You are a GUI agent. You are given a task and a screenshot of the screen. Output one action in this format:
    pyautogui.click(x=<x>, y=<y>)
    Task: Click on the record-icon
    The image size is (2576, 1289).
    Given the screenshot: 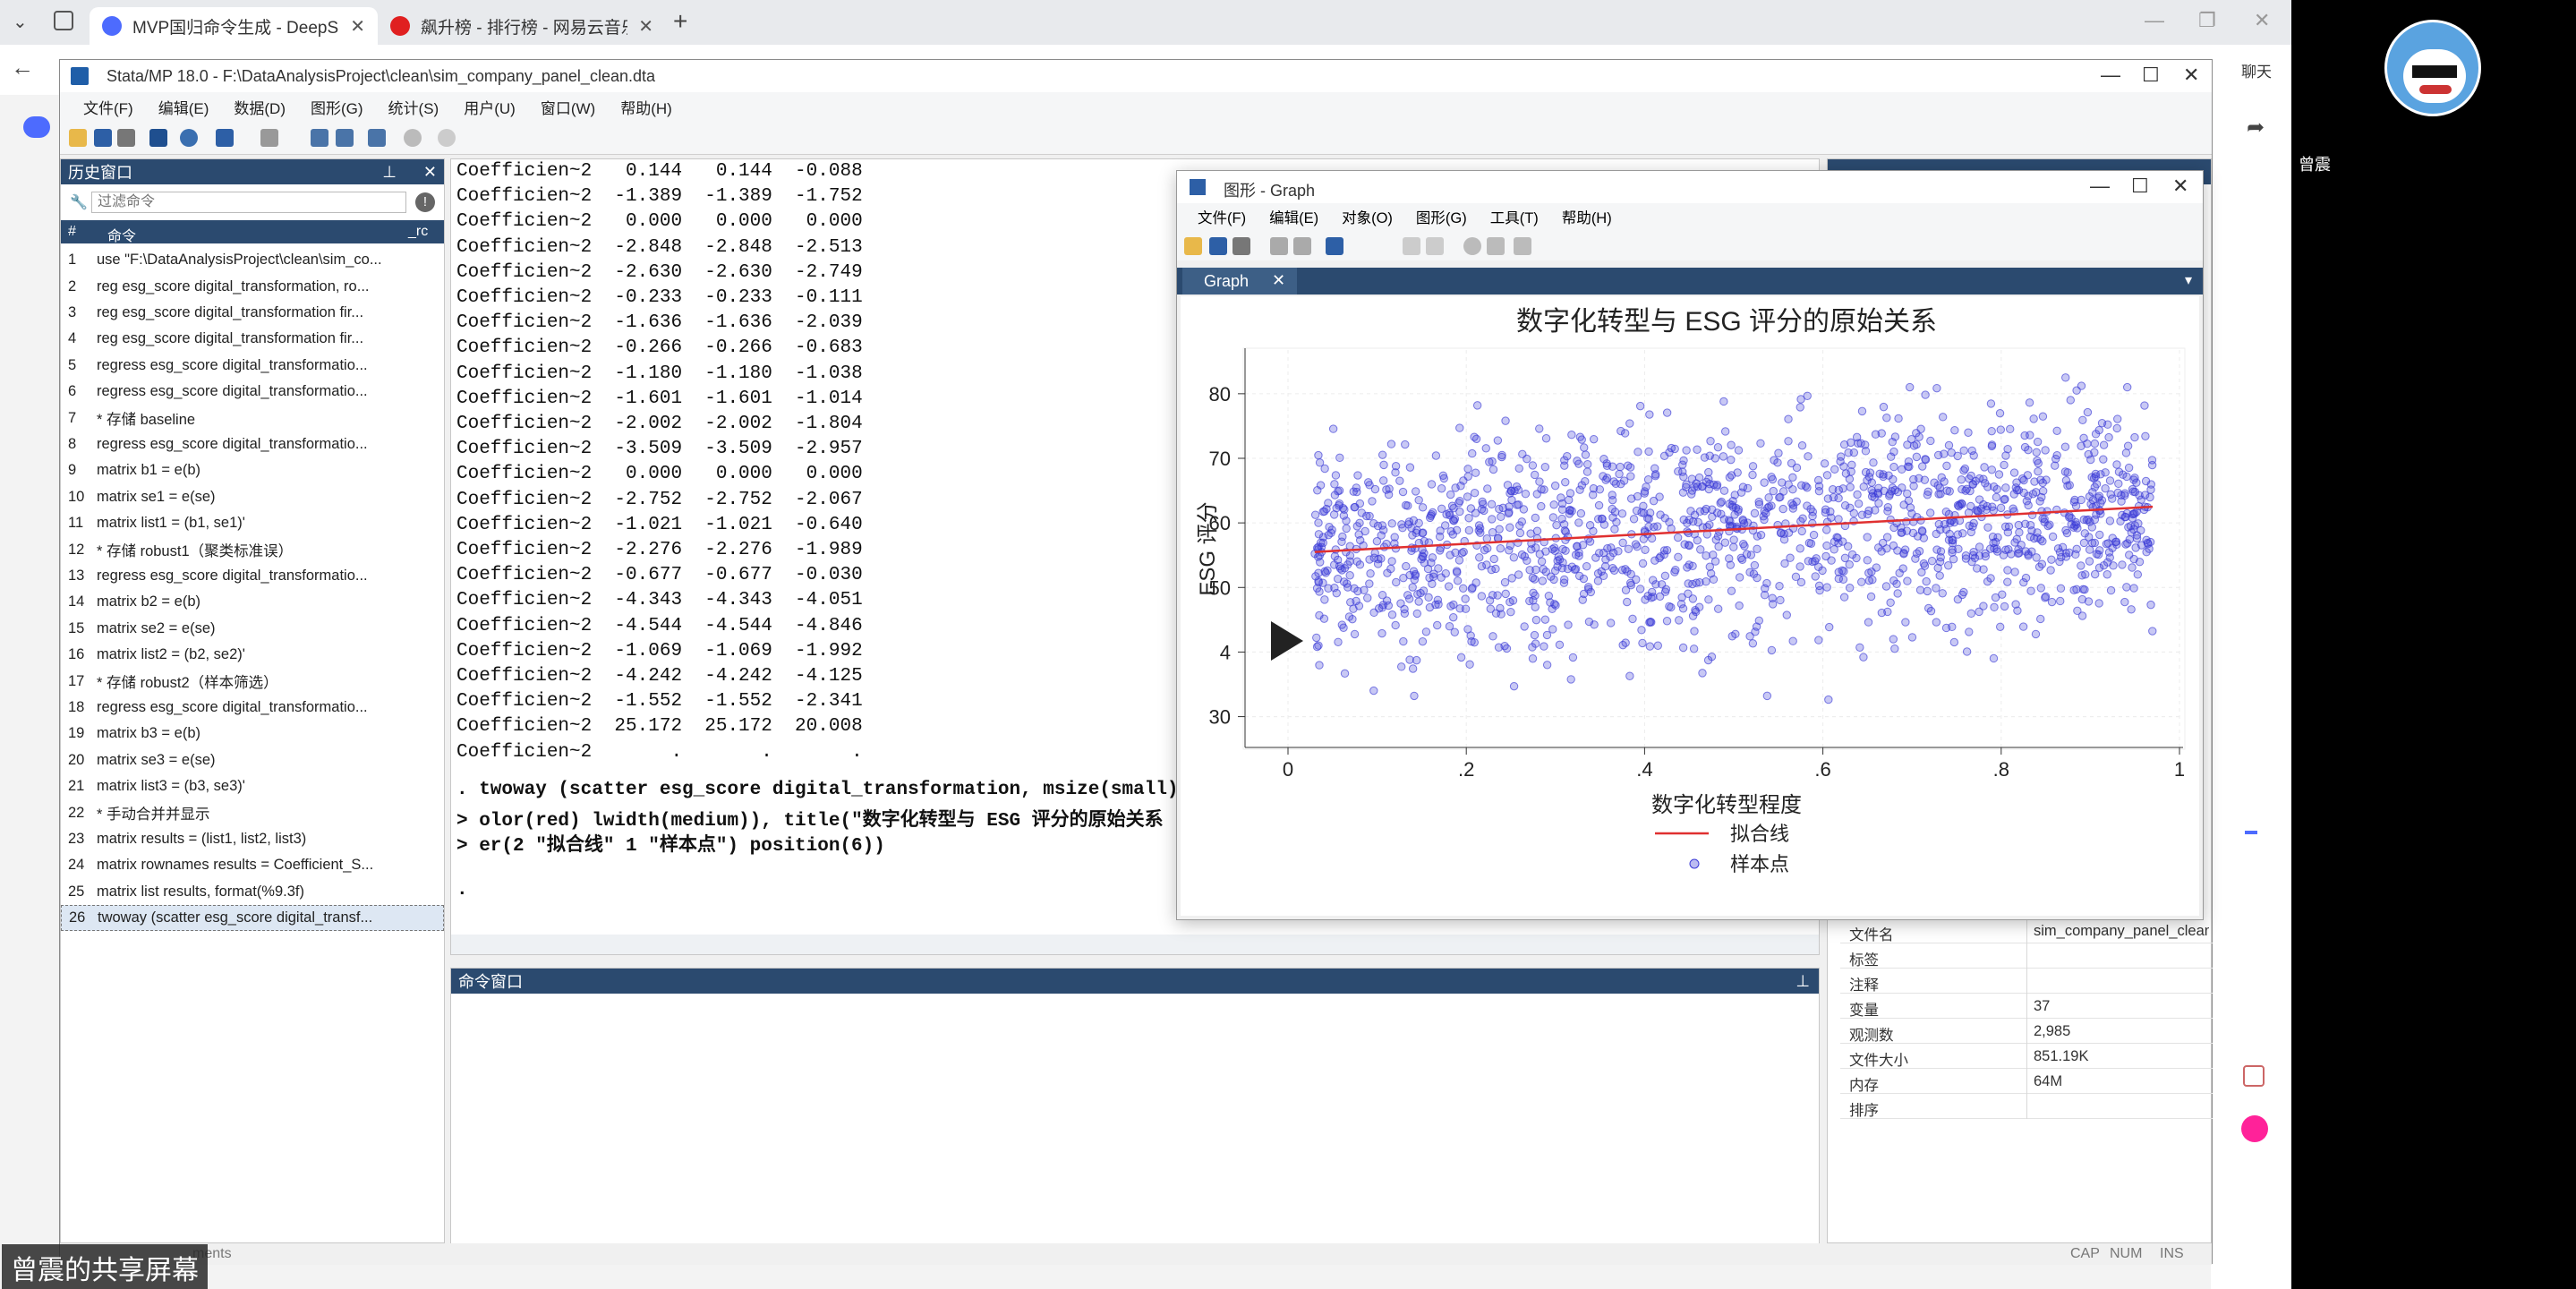 What is the action you would take?
    pyautogui.click(x=1472, y=246)
    